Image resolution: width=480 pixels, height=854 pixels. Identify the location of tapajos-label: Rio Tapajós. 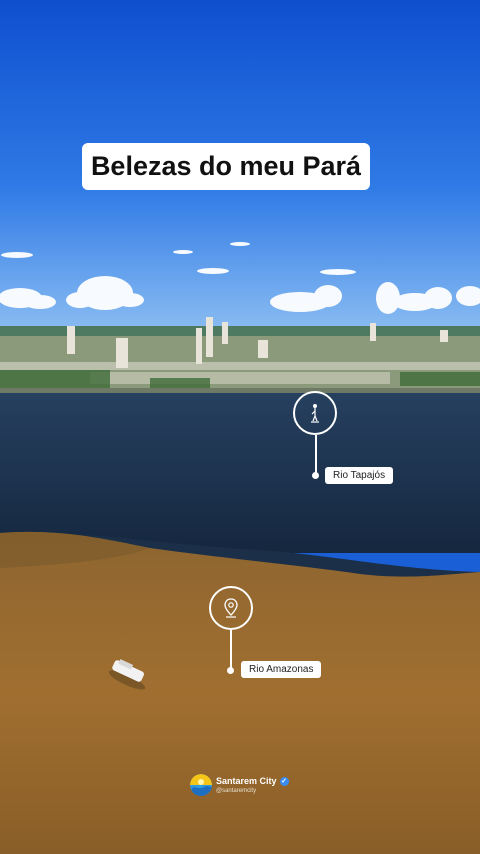
(359, 475).